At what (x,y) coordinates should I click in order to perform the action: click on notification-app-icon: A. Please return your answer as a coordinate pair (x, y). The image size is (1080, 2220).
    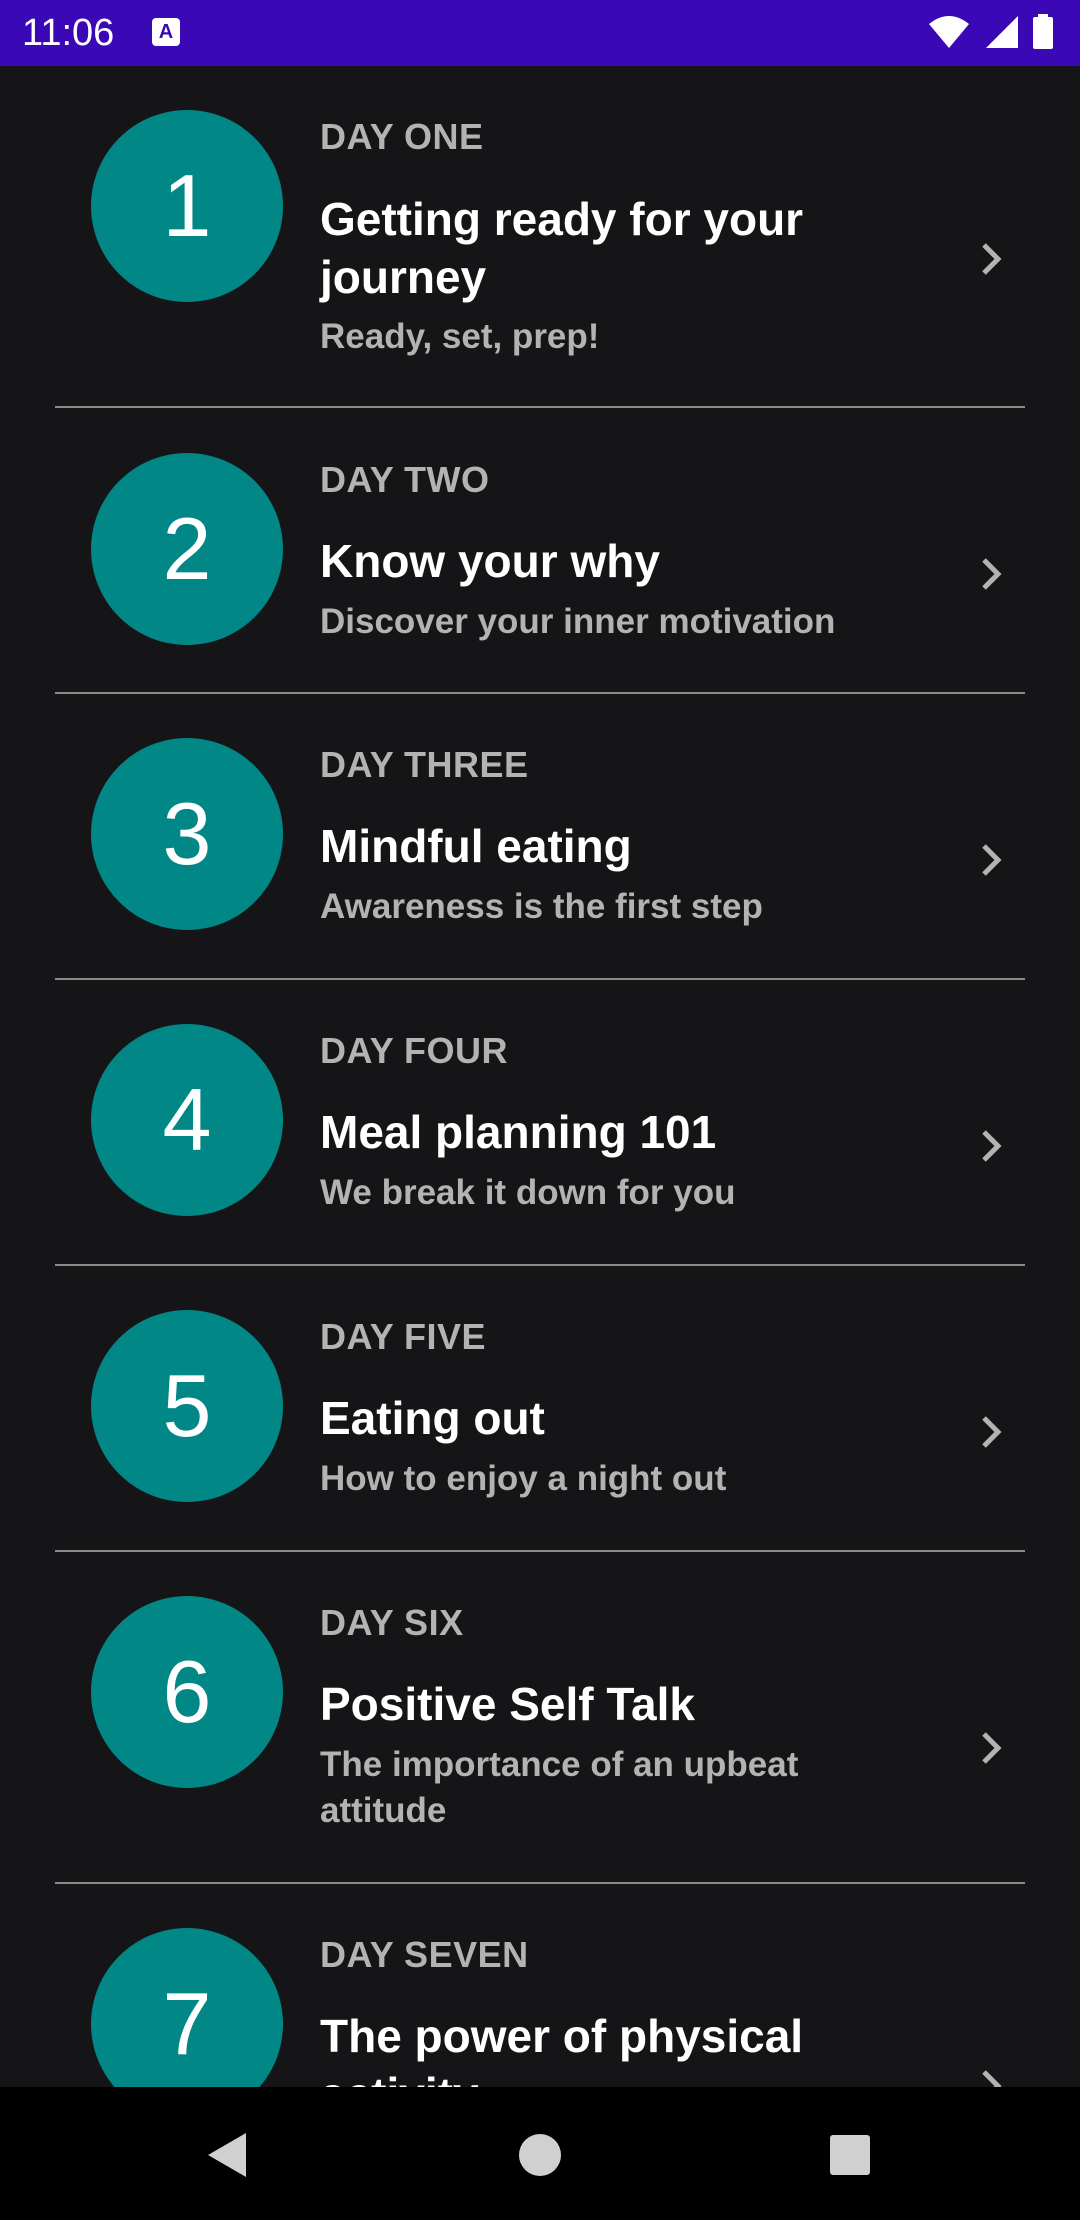
    Looking at the image, I should click on (166, 32).